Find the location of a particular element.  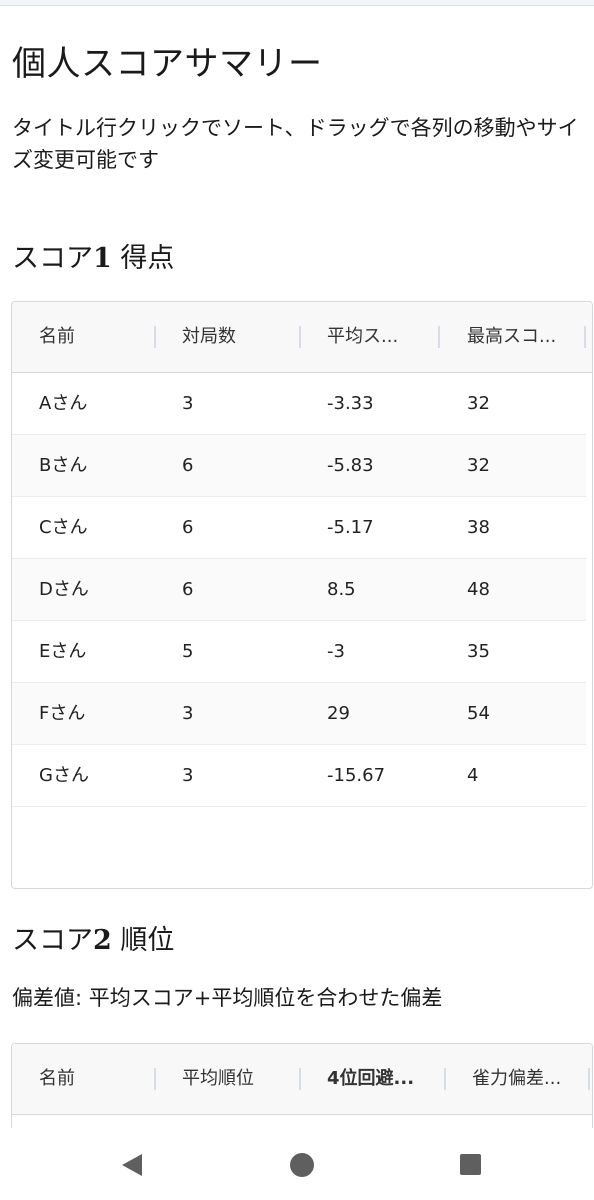

back-icon is located at coordinates (132, 1165).